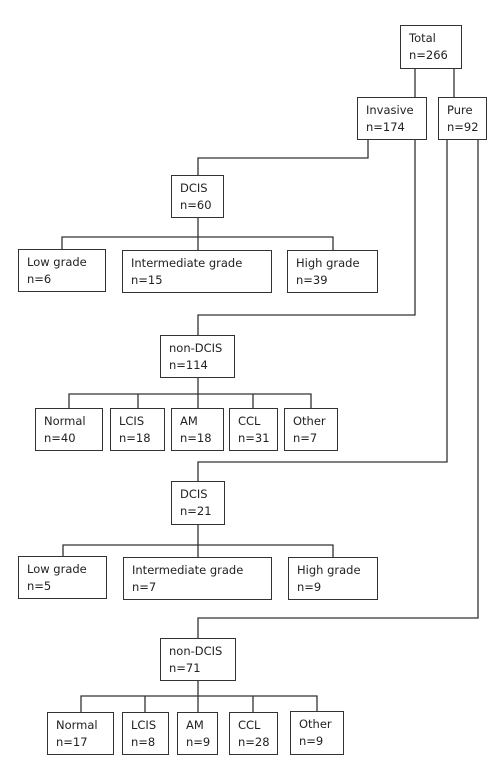  What do you see at coordinates (332, 271) in the screenshot?
I see `node-invasive-dcis-high: High grade n=39` at bounding box center [332, 271].